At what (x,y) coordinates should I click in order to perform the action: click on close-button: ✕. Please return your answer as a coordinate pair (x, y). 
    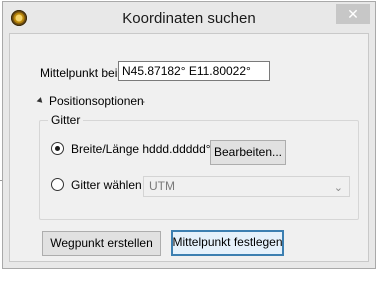
    Looking at the image, I should click on (353, 14).